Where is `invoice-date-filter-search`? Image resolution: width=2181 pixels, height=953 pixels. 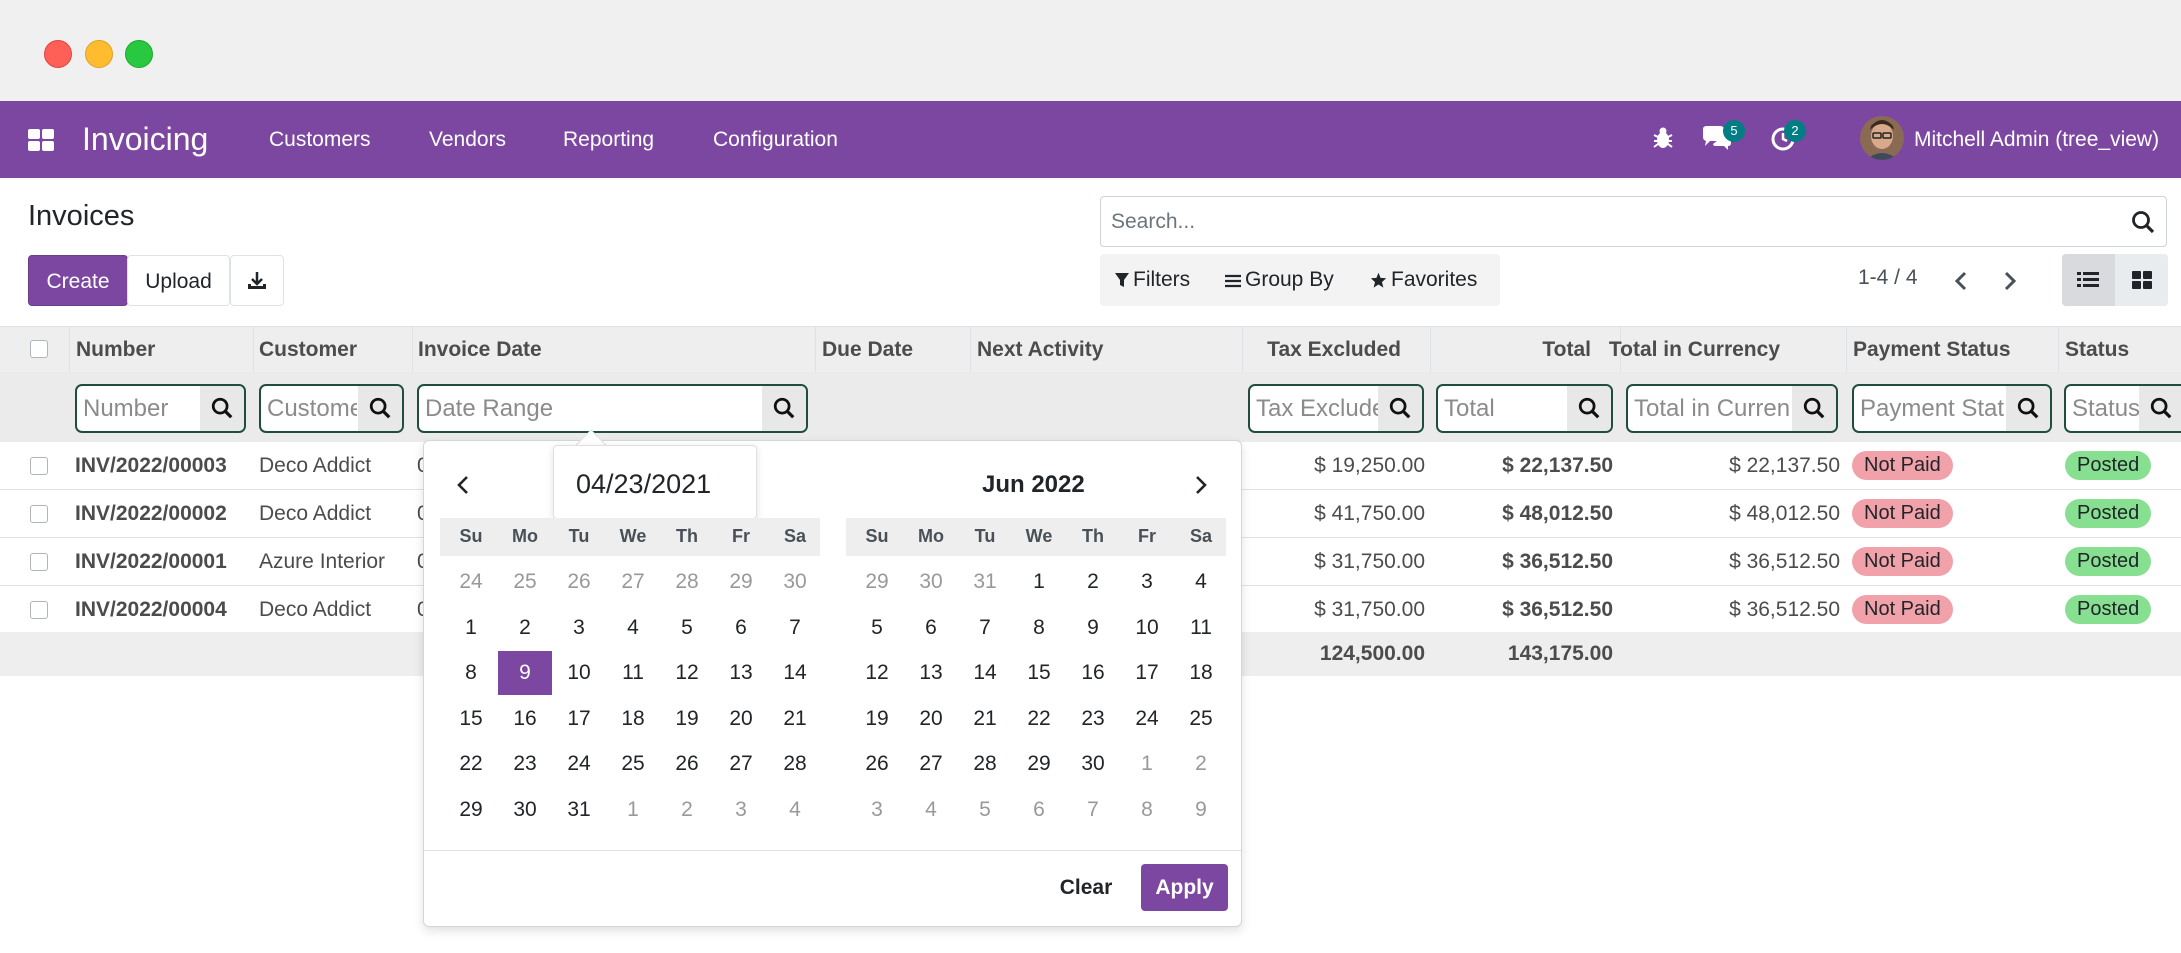 invoice-date-filter-search is located at coordinates (784, 408).